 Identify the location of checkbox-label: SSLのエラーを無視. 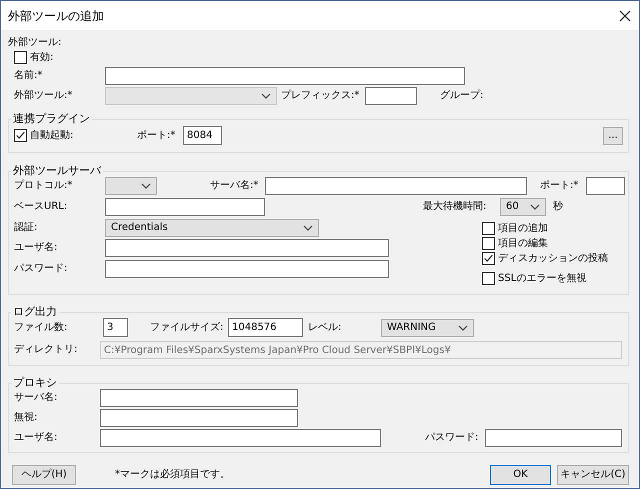
(542, 278).